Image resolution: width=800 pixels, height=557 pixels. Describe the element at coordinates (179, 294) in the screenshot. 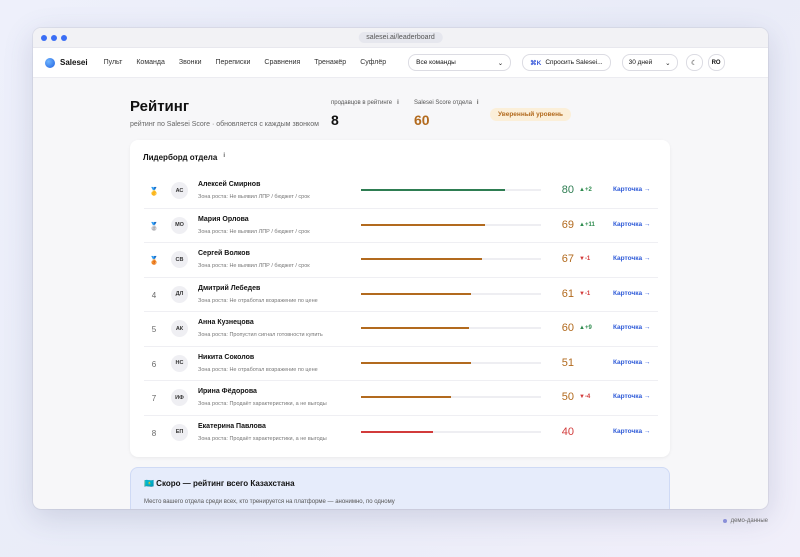

I see `avatar: ДЛ` at that location.